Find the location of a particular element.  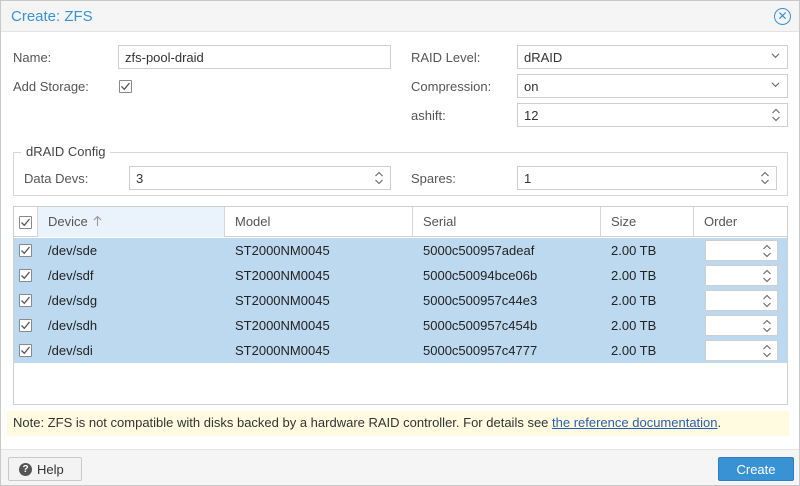

cell-device: /dev/sde is located at coordinates (73, 250).